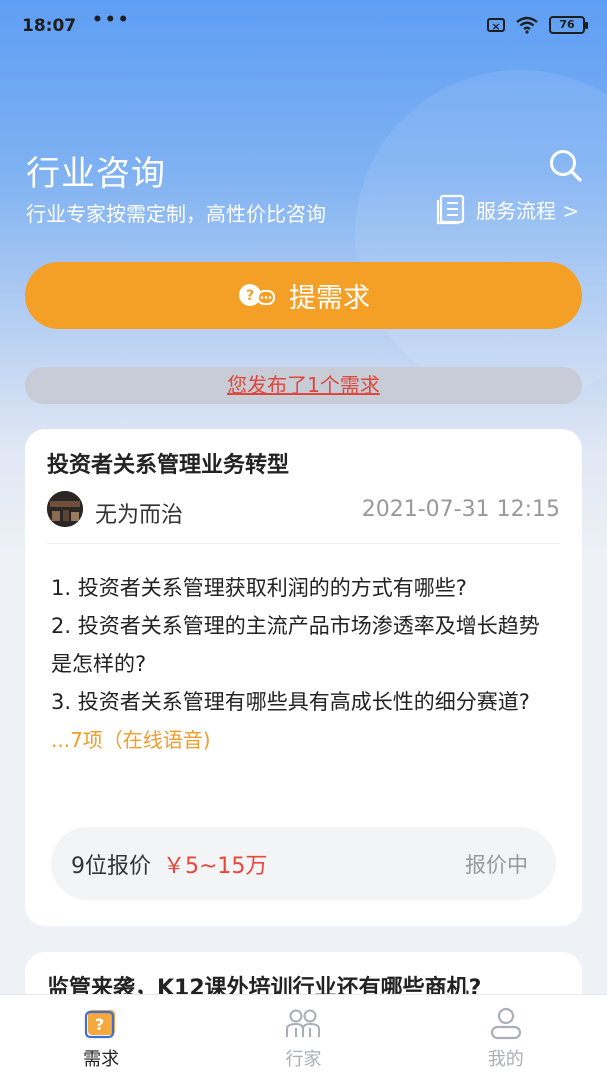 This screenshot has height=1081, width=607. I want to click on search-button, so click(566, 166).